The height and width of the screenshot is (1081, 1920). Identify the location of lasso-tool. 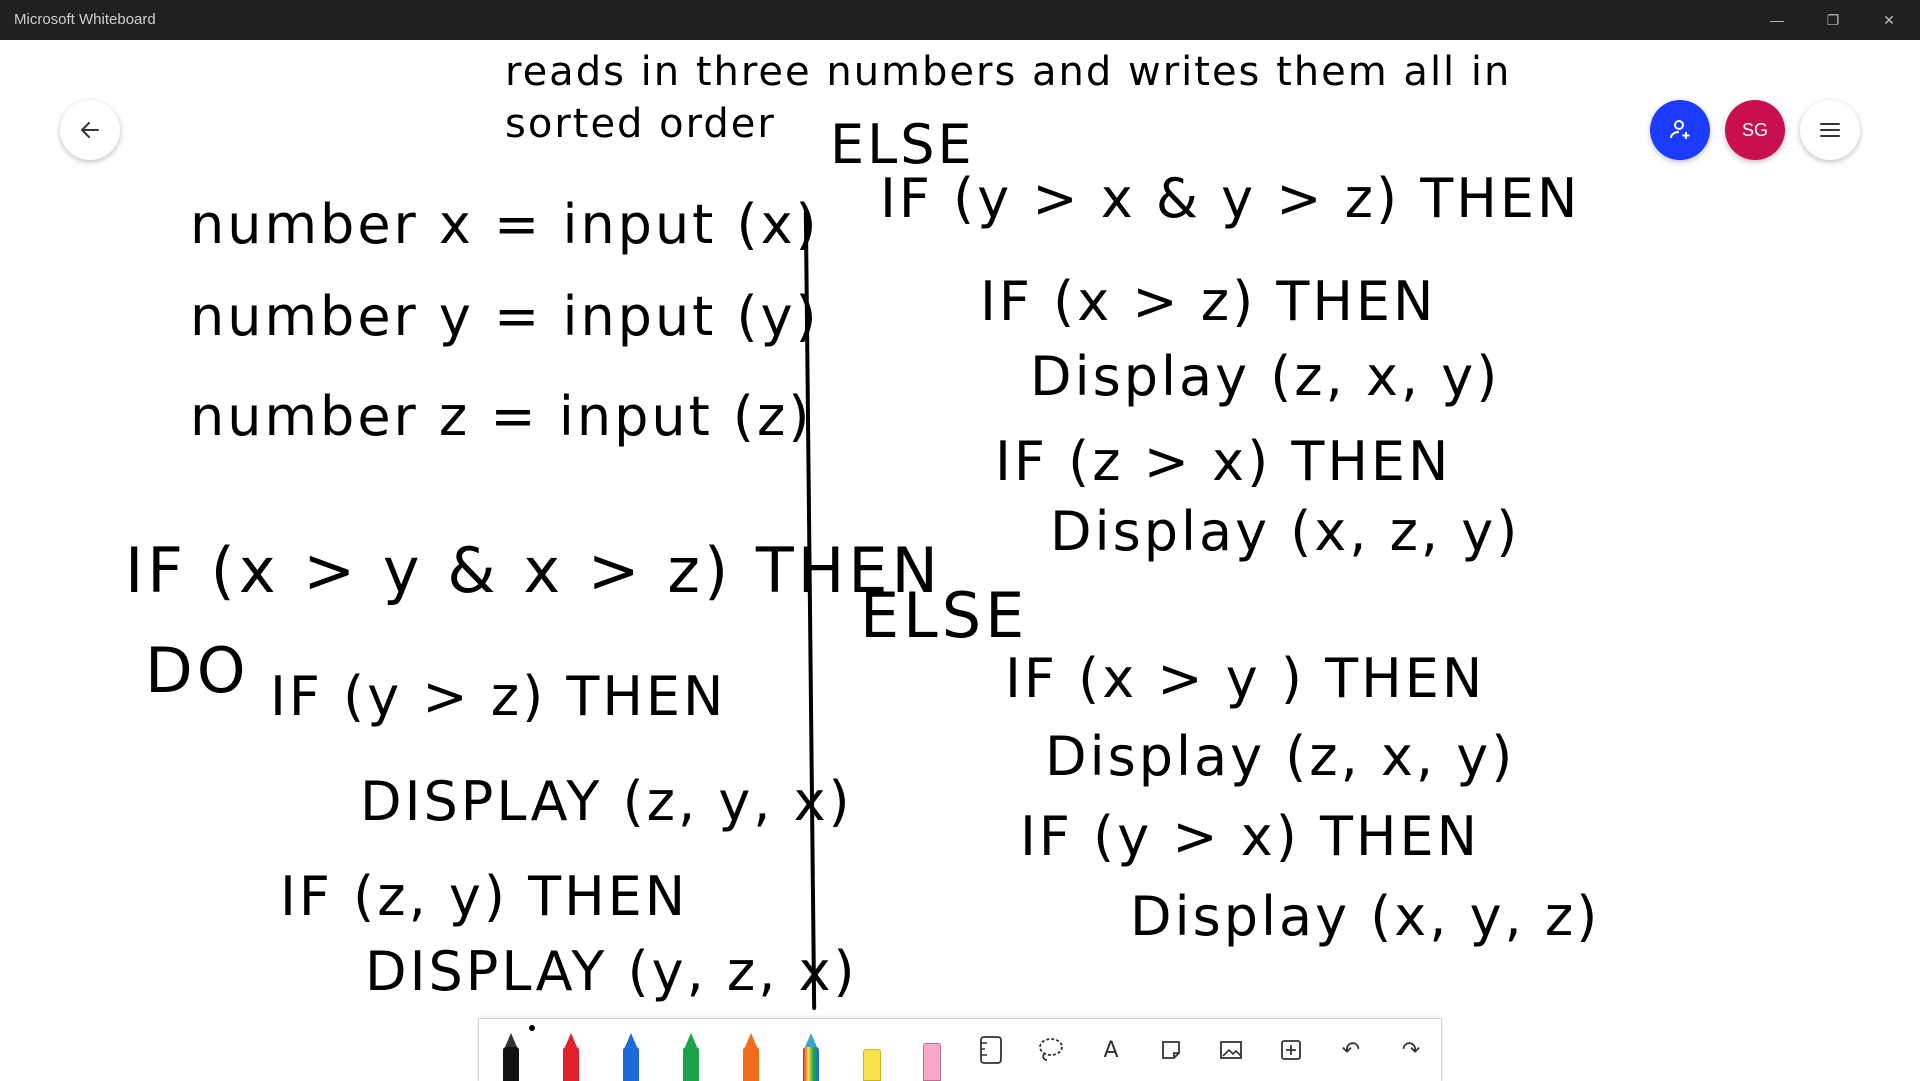
(1051, 1050).